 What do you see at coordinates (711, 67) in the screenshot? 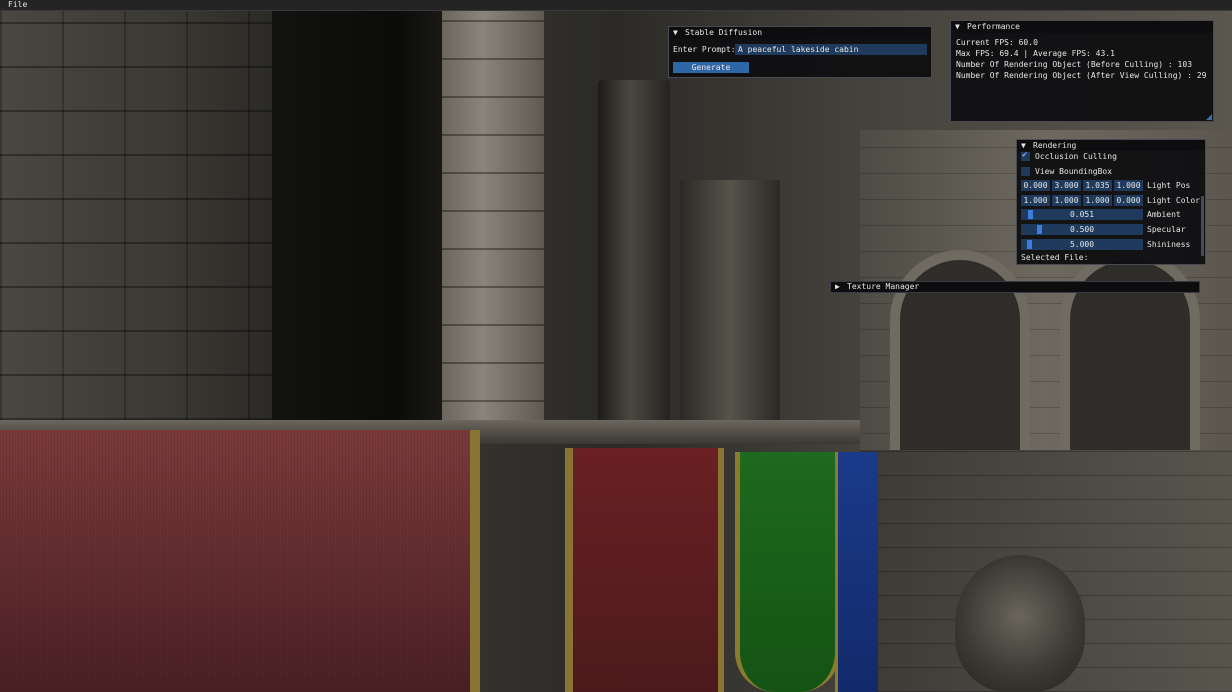
I see `generate-button: Generate` at bounding box center [711, 67].